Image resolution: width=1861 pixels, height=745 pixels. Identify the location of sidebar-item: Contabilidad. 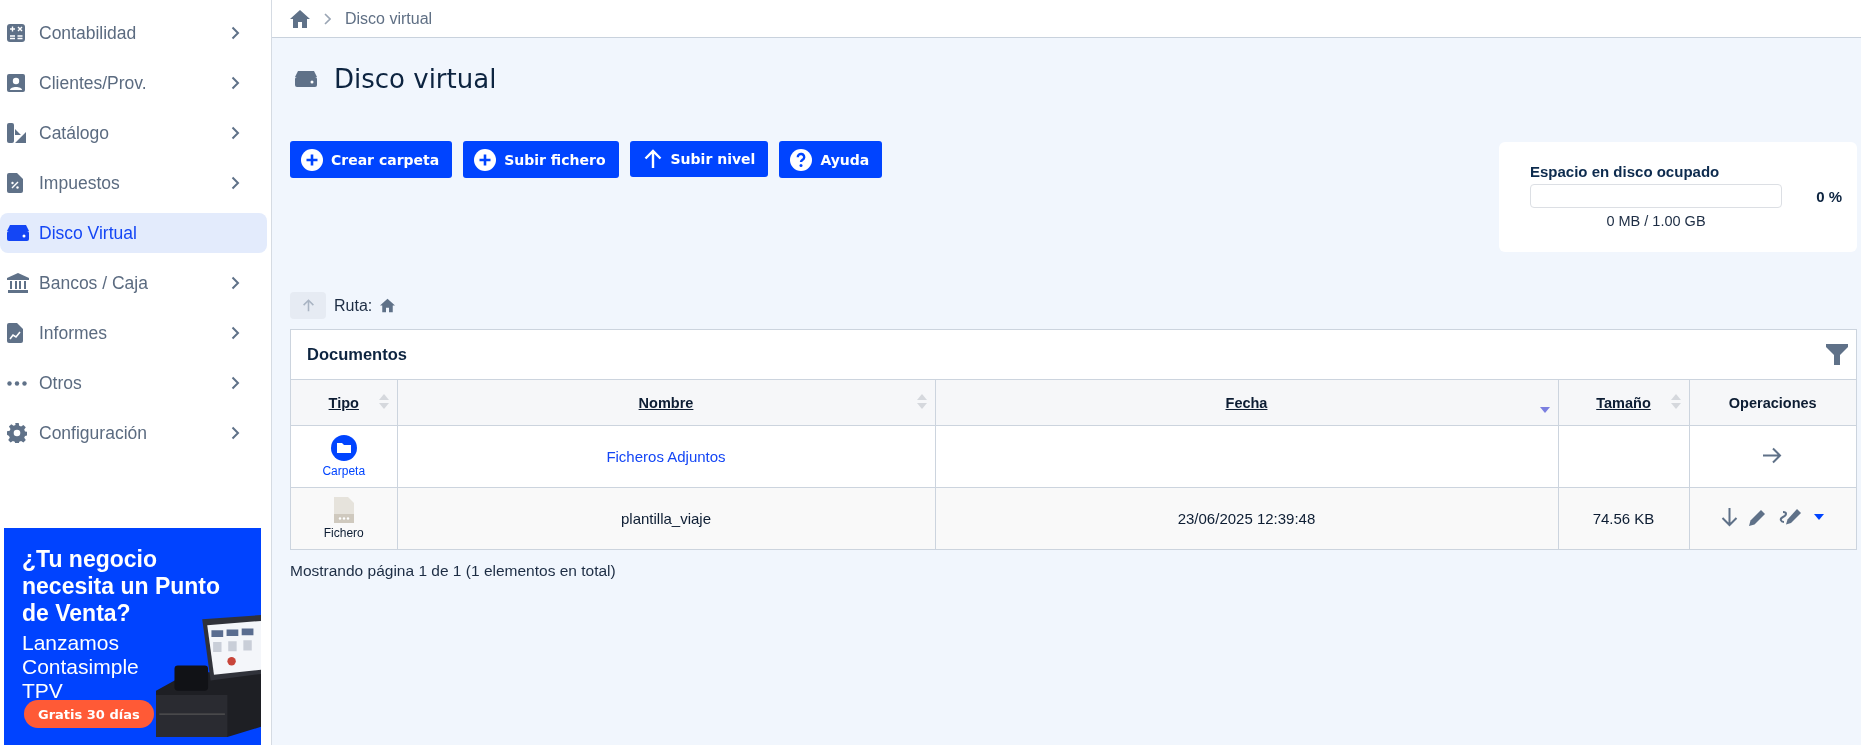
(133, 33).